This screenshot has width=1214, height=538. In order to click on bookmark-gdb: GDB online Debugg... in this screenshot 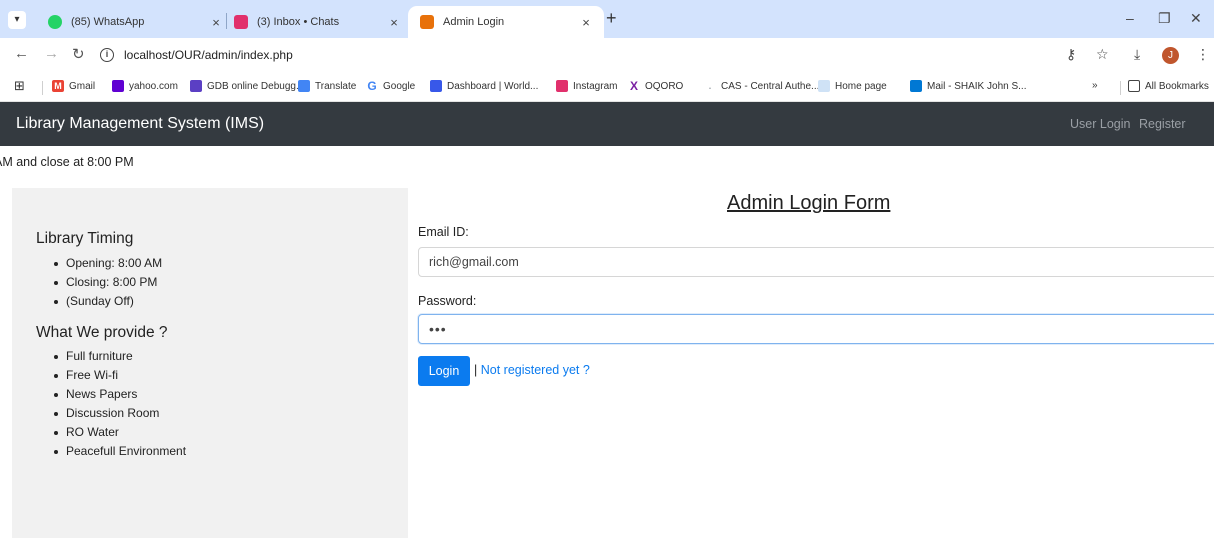, I will do `click(247, 86)`.